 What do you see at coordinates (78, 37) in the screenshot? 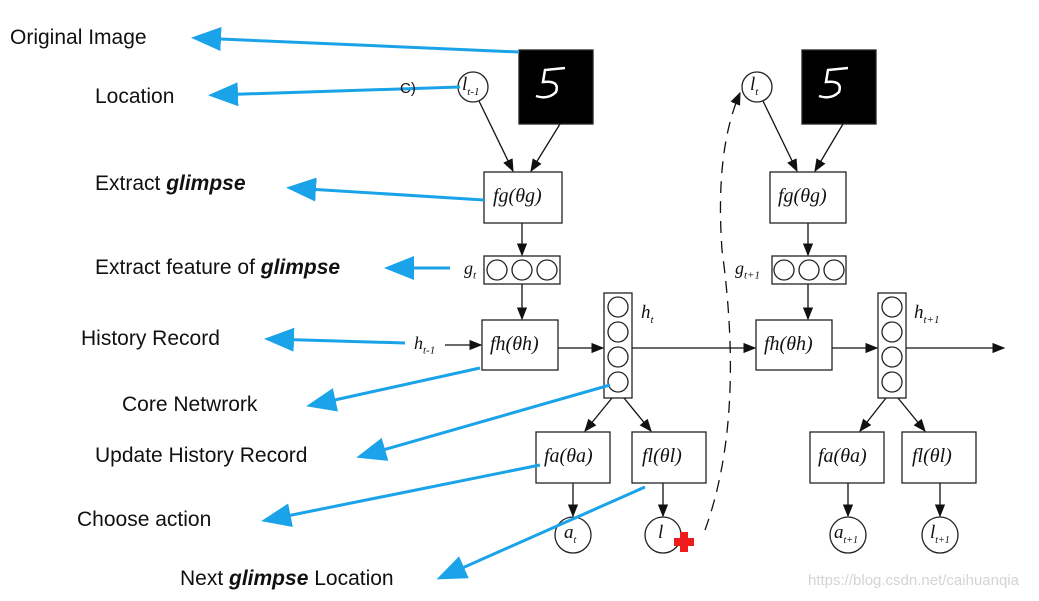
I see `label-original-image: Original Image` at bounding box center [78, 37].